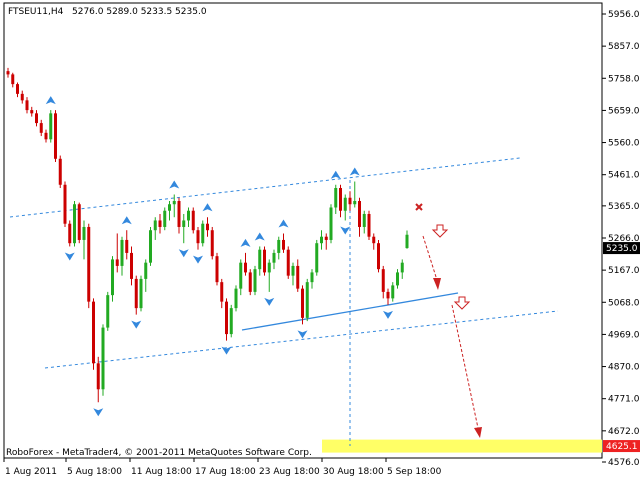 The image size is (640, 484). I want to click on y-tick-label: 5560.0, so click(624, 144).